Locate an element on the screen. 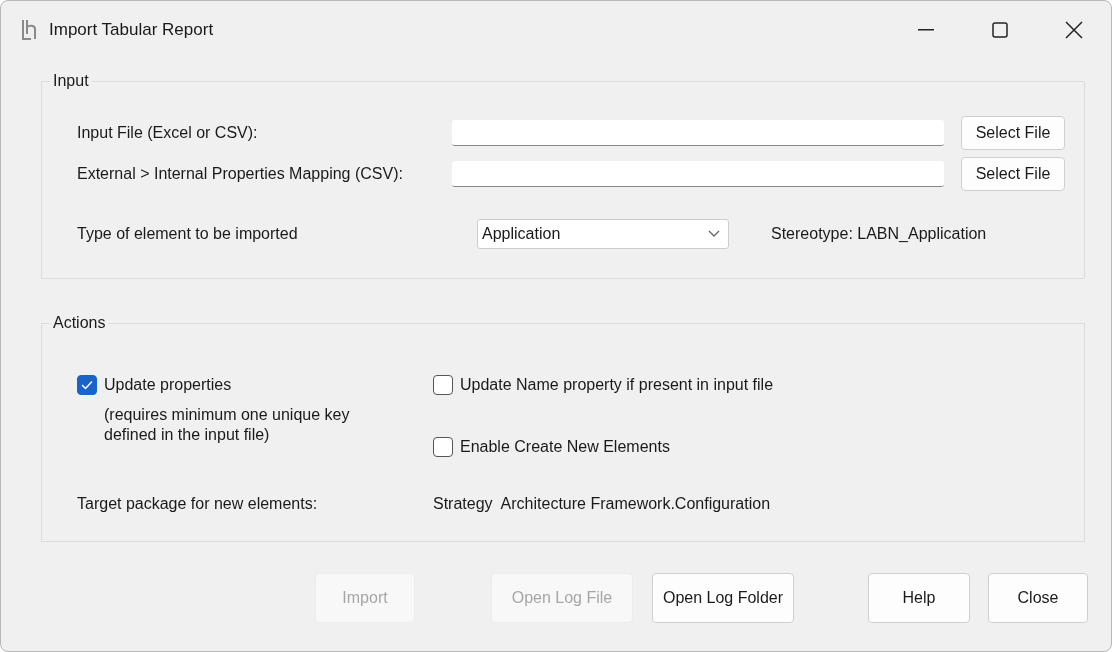 This screenshot has height=652, width=1112. checkbox-label: Update Name property if present in input file is located at coordinates (617, 385).